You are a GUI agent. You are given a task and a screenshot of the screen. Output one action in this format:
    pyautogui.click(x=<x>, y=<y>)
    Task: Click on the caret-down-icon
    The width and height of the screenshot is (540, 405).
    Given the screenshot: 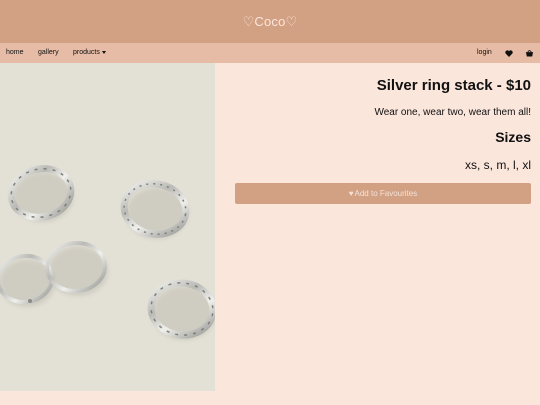 What is the action you would take?
    pyautogui.click(x=103, y=52)
    